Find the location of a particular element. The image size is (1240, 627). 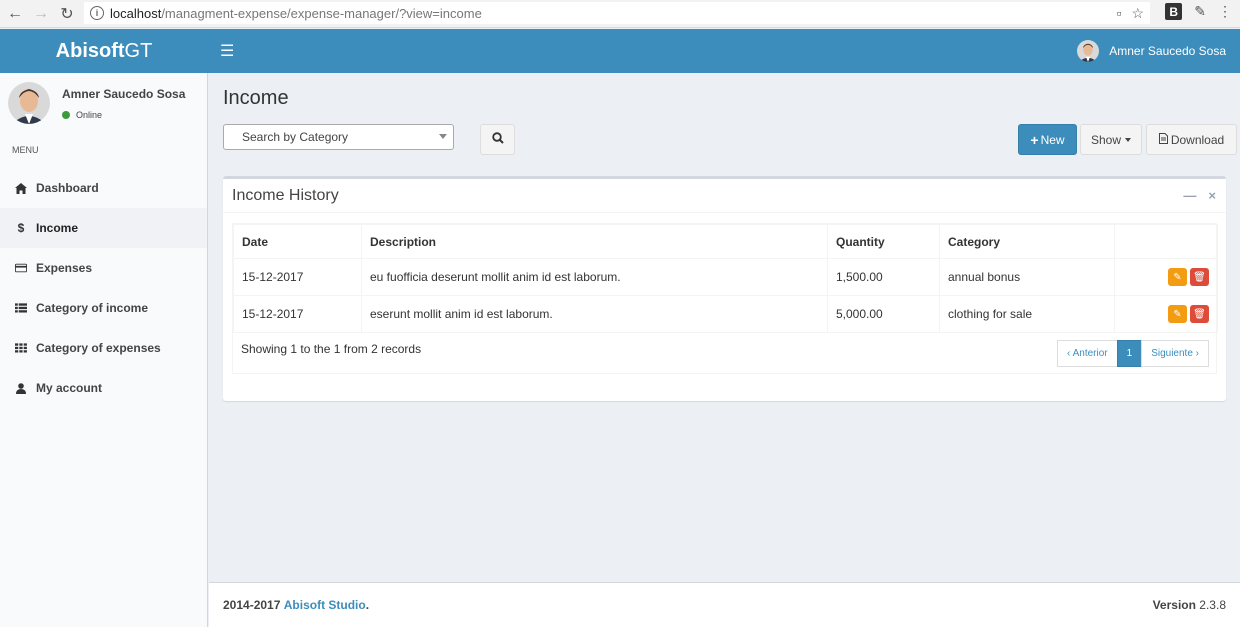

logo-bold: Abisoft is located at coordinates (90, 50).